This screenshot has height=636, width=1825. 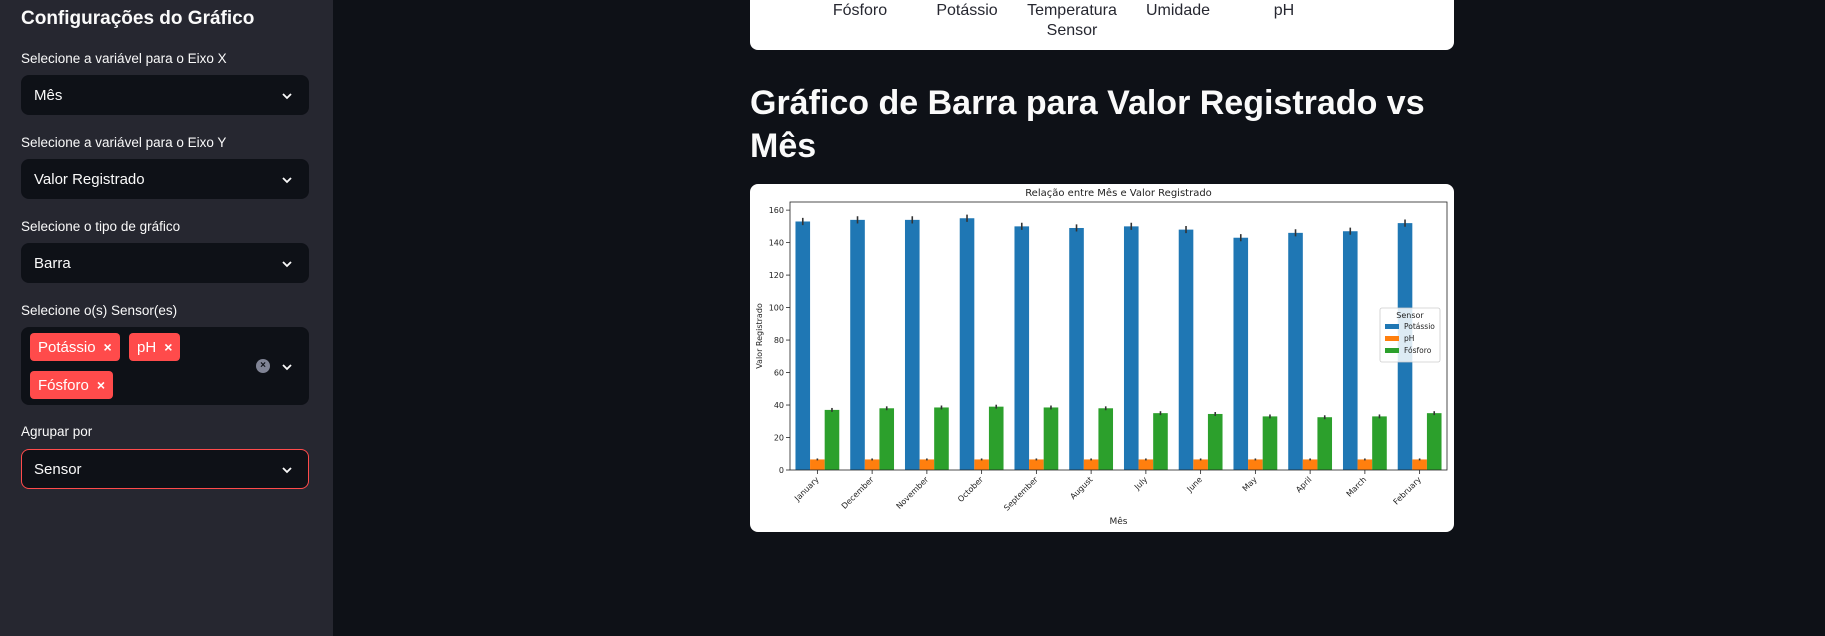 I want to click on group-by-select: Sensor, so click(x=165, y=469).